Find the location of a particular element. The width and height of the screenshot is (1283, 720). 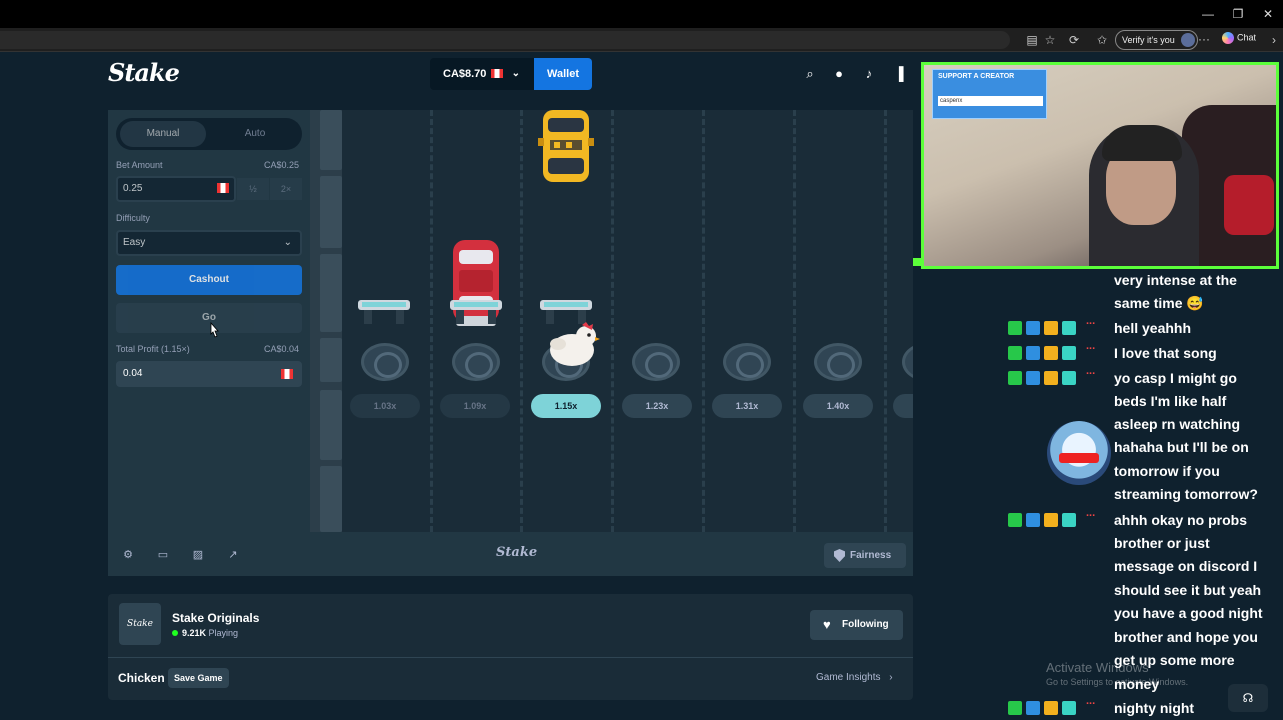

settings-gear-icon: ⚙ is located at coordinates (128, 555).